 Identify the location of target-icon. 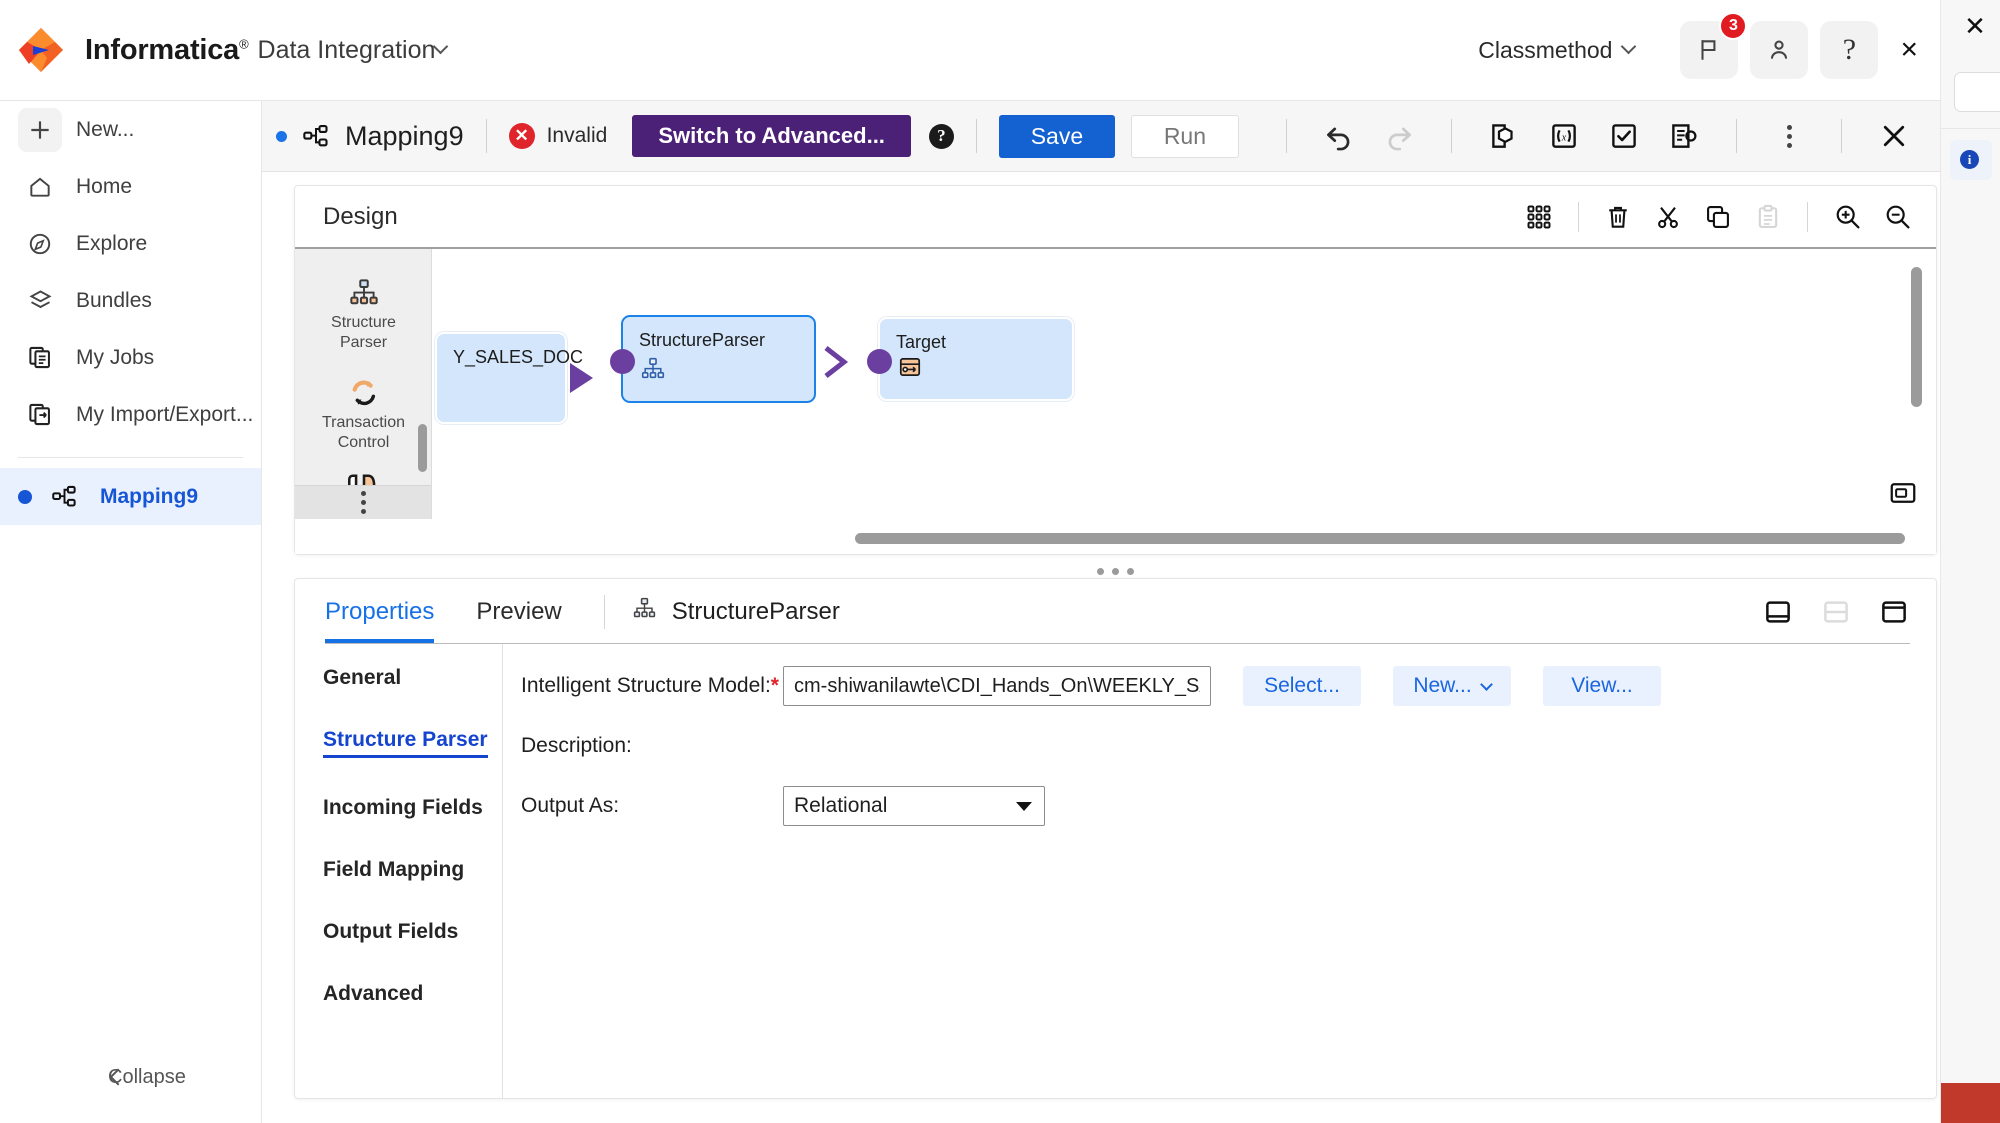
(910, 369).